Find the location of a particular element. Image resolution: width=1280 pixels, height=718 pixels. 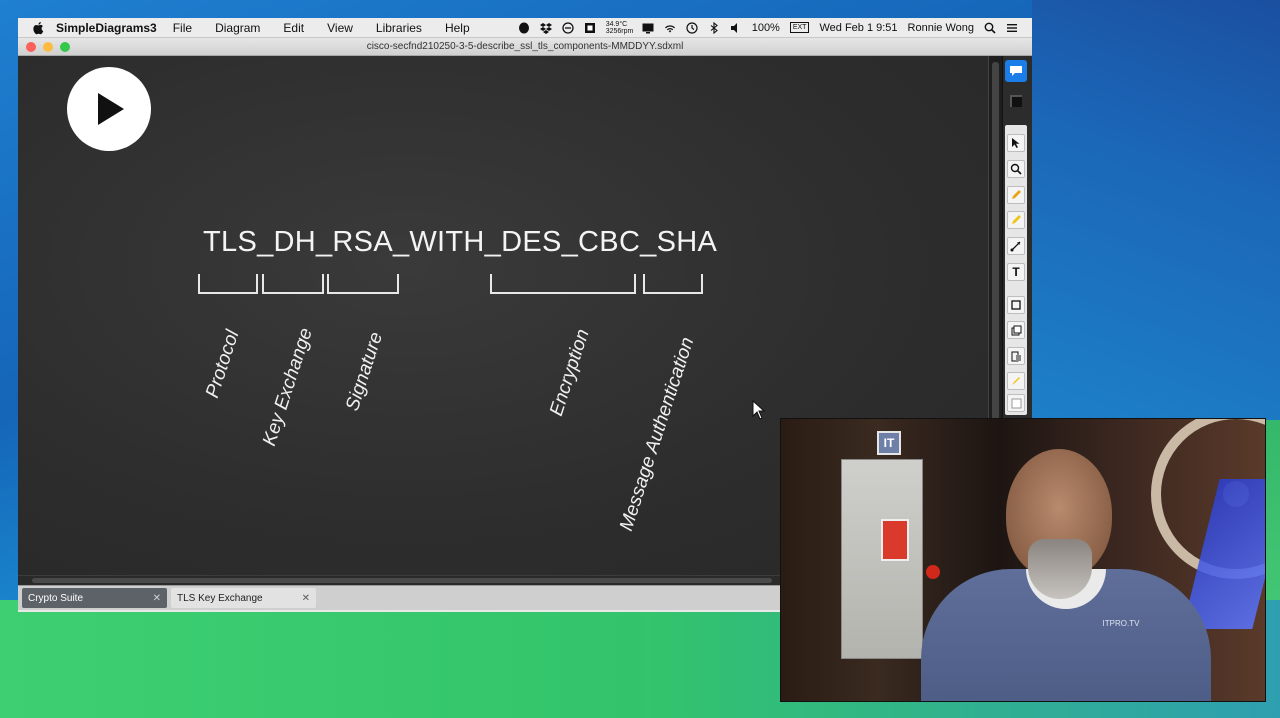

highlight-tool is located at coordinates (1016, 381).